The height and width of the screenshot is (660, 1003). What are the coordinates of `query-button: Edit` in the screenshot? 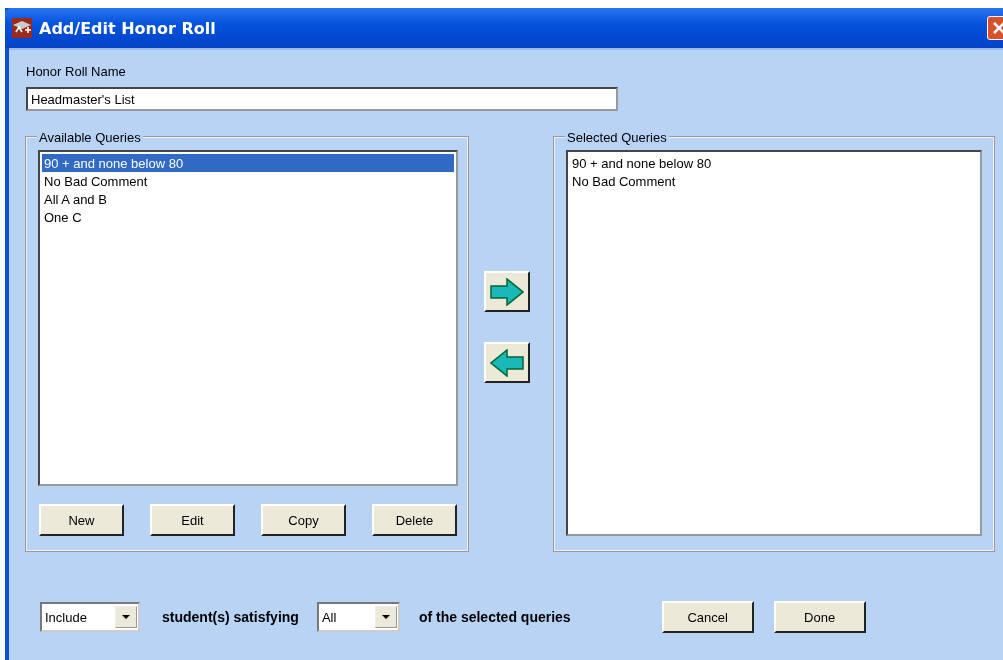 It's located at (192, 520).